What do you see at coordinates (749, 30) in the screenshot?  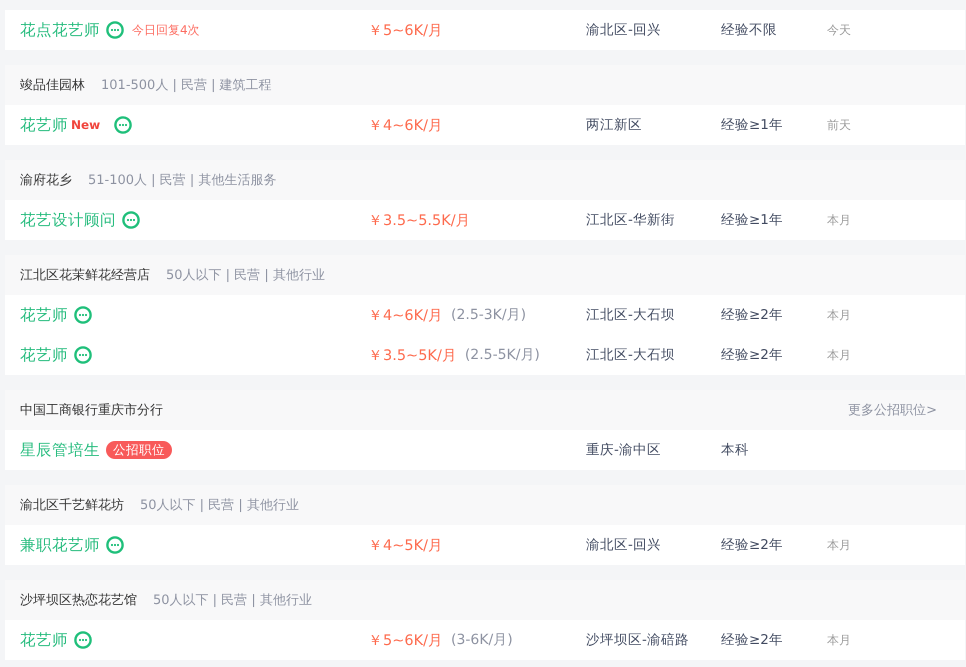 I see `experience-requirement: 经验不限` at bounding box center [749, 30].